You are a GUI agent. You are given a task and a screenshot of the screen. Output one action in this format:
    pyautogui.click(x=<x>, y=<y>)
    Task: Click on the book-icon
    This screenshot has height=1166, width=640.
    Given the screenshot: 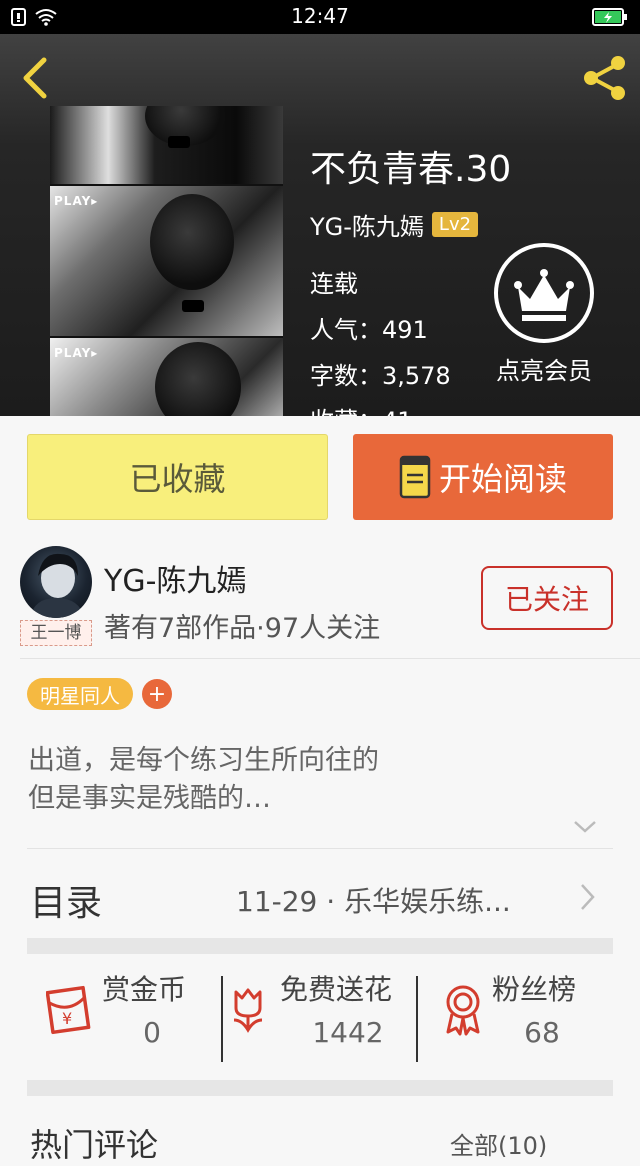 What is the action you would take?
    pyautogui.click(x=415, y=477)
    